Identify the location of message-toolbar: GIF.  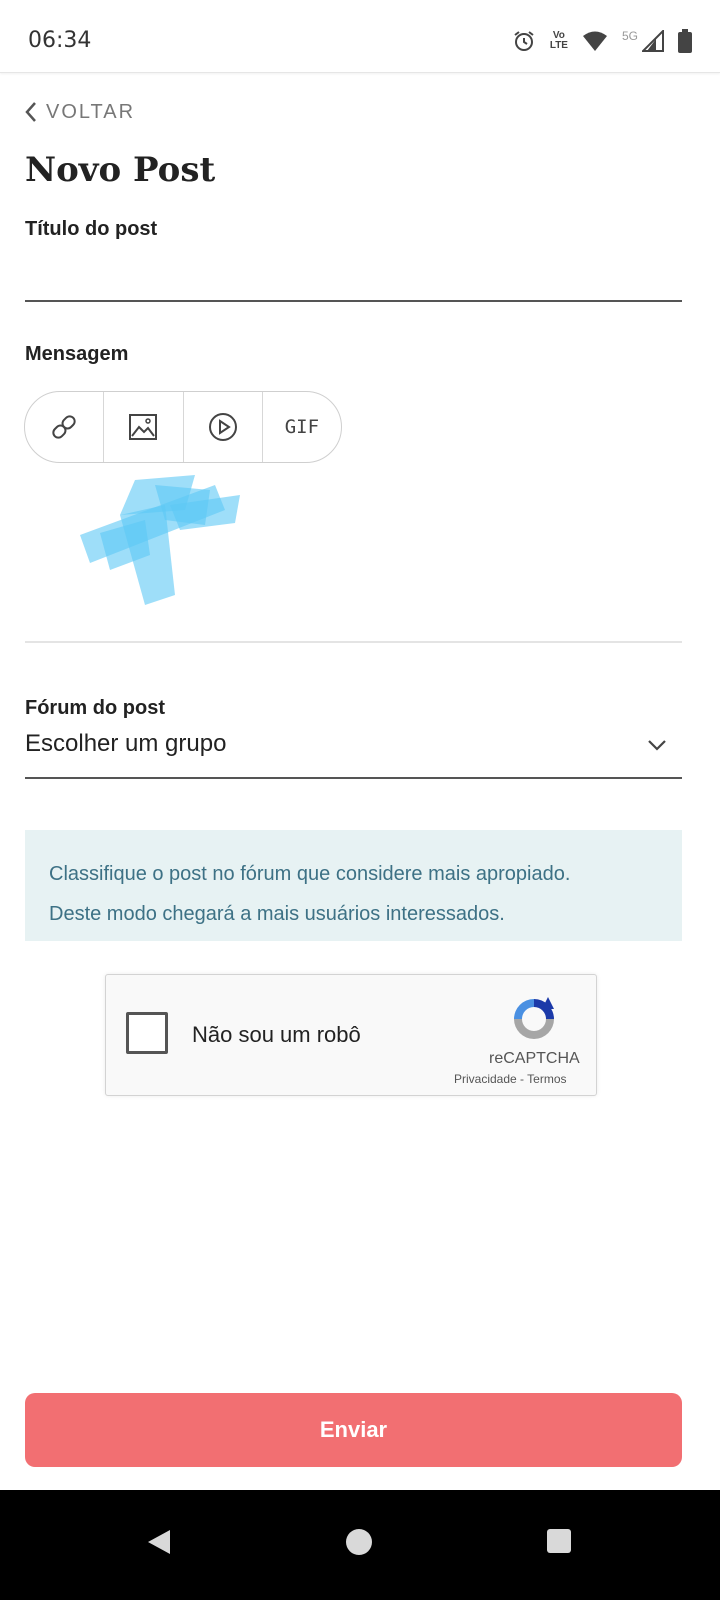
(183, 427).